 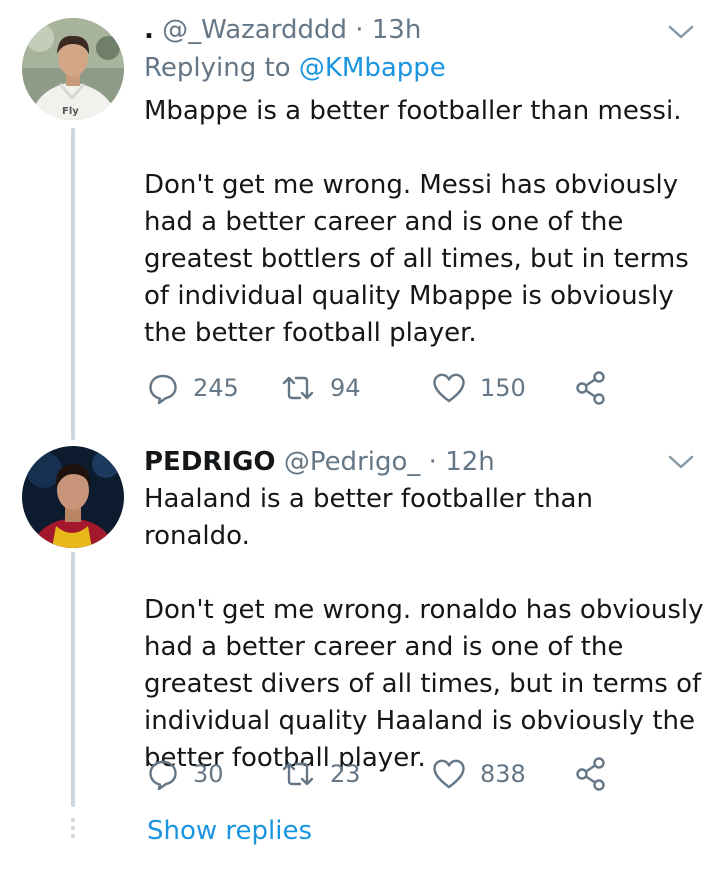 What do you see at coordinates (384, 774) in the screenshot?
I see `tweet-actions: 30 23 838` at bounding box center [384, 774].